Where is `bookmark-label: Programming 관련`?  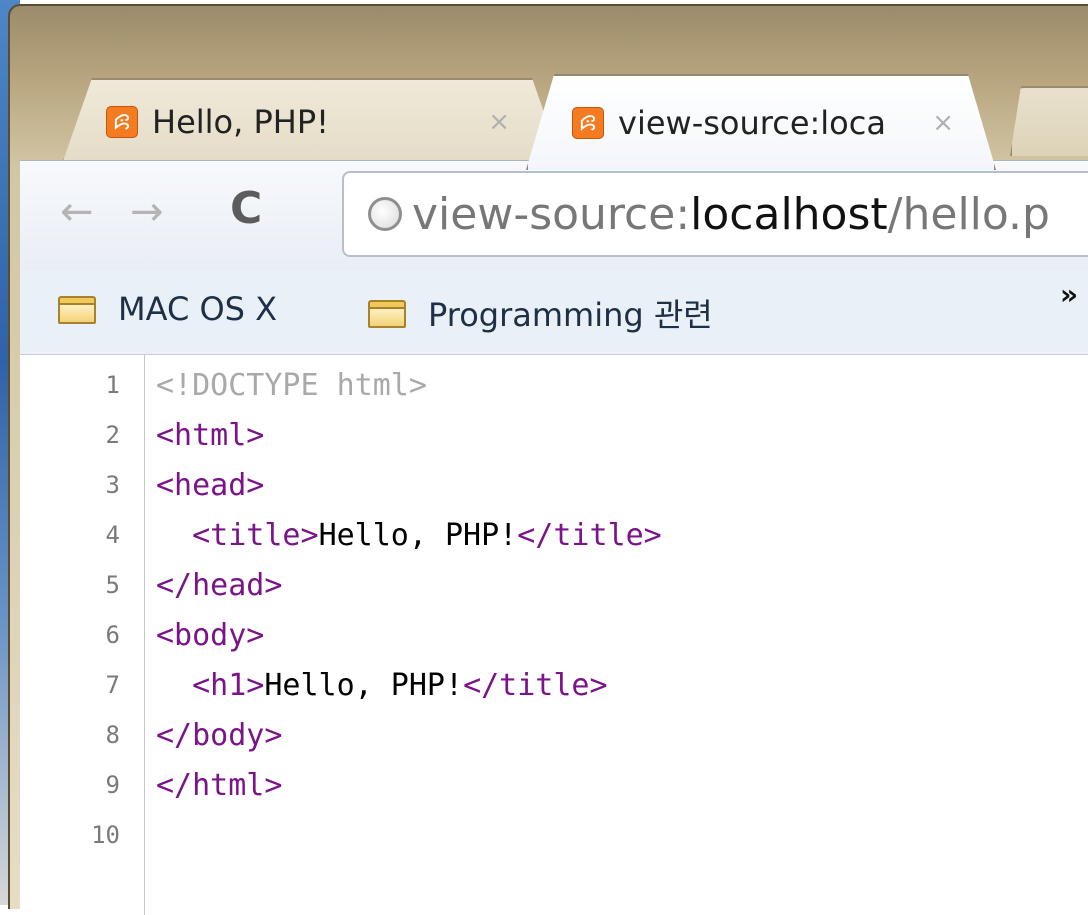
bookmark-label: Programming 관련 is located at coordinates (570, 315).